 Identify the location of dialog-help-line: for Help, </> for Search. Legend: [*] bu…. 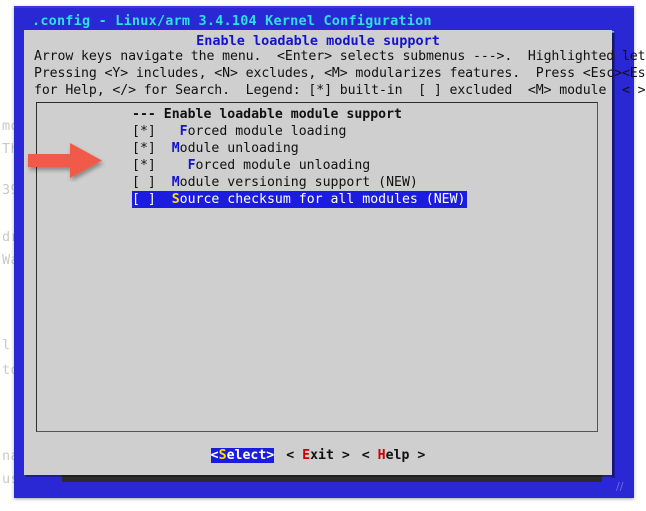
(340, 90).